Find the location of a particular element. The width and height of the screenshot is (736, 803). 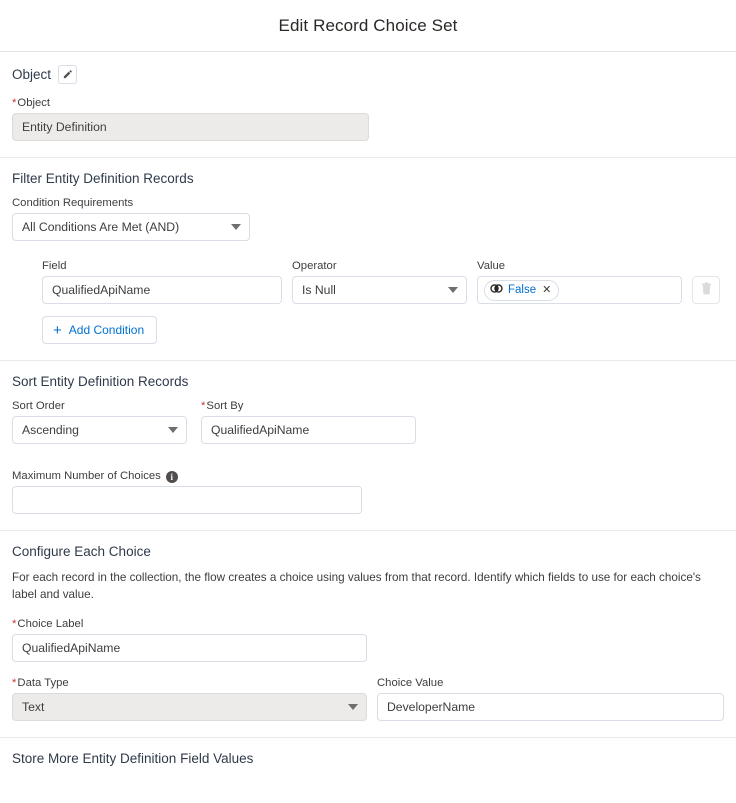

value-pill: False ✕ is located at coordinates (522, 290).